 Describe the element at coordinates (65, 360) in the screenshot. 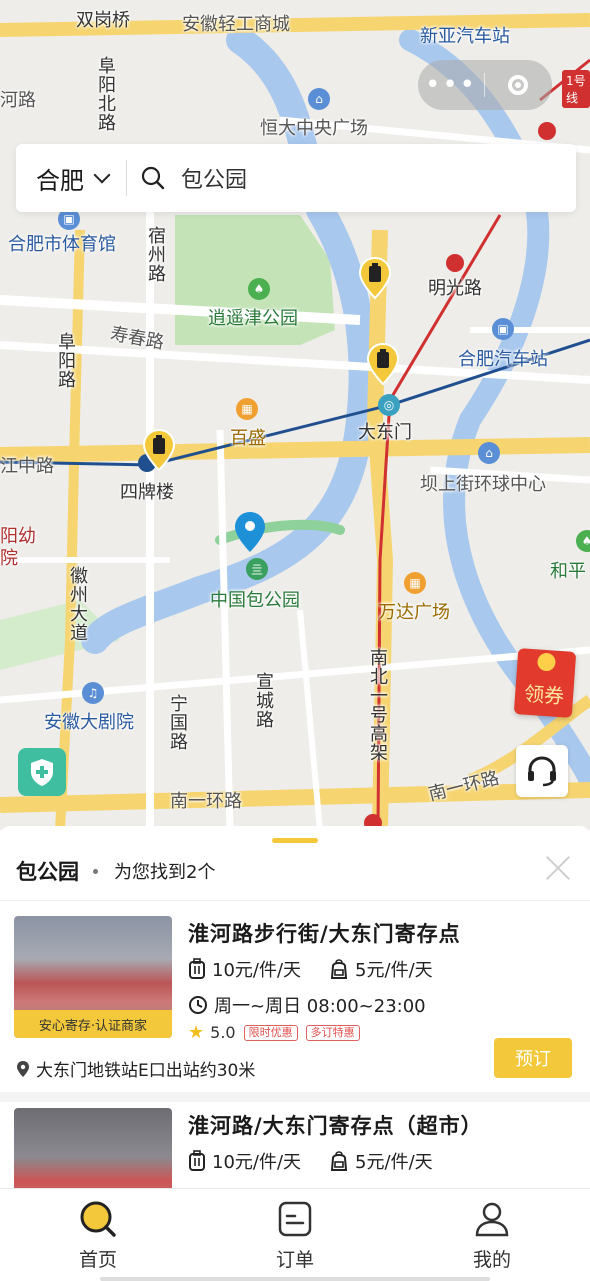

I see `map-label: 阜阳路` at that location.